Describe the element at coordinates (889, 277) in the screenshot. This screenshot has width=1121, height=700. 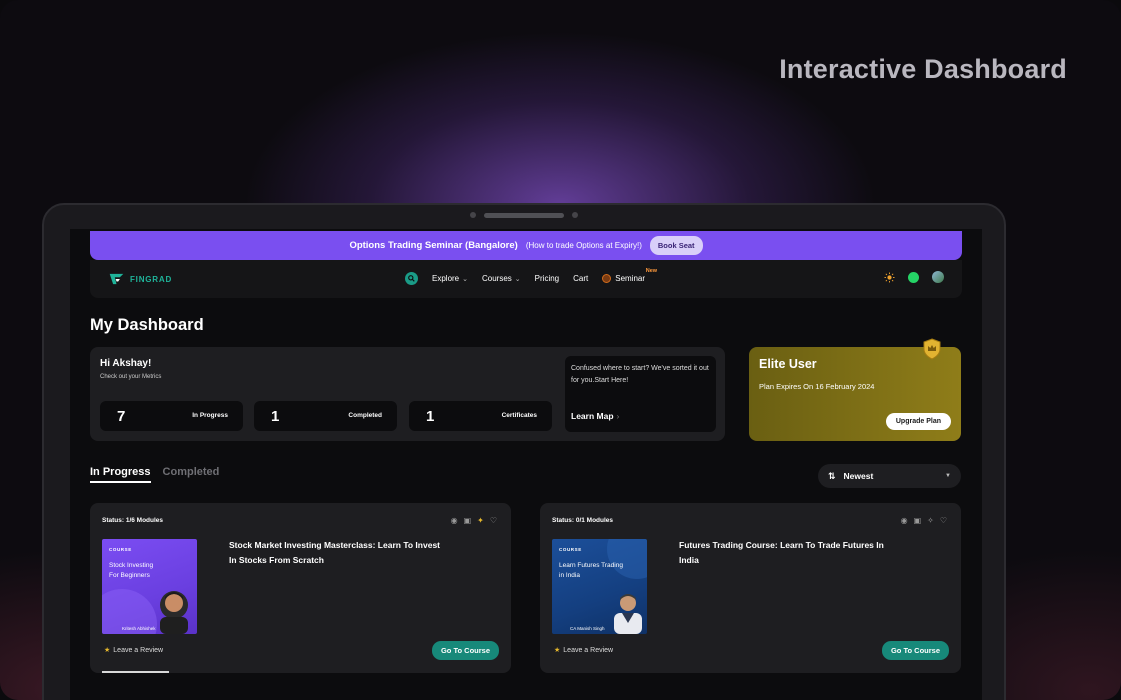
I see `theme-toggle-sun-icon` at that location.